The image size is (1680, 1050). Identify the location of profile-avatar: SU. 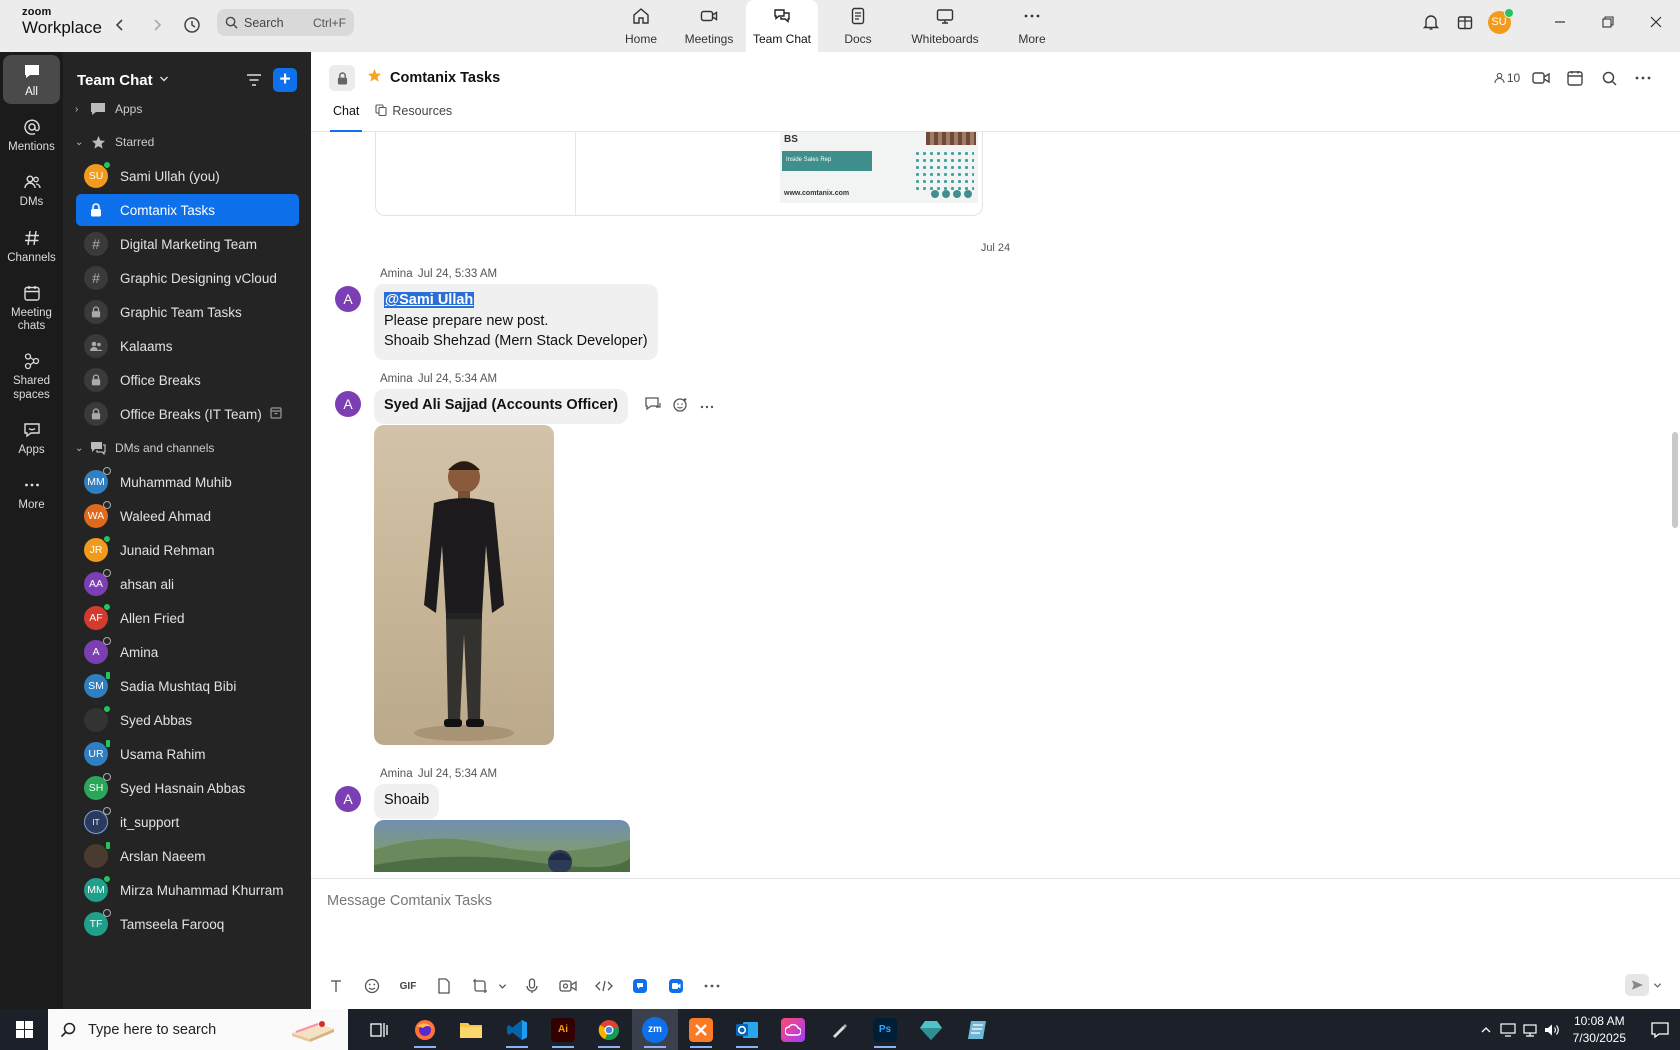
(1499, 22).